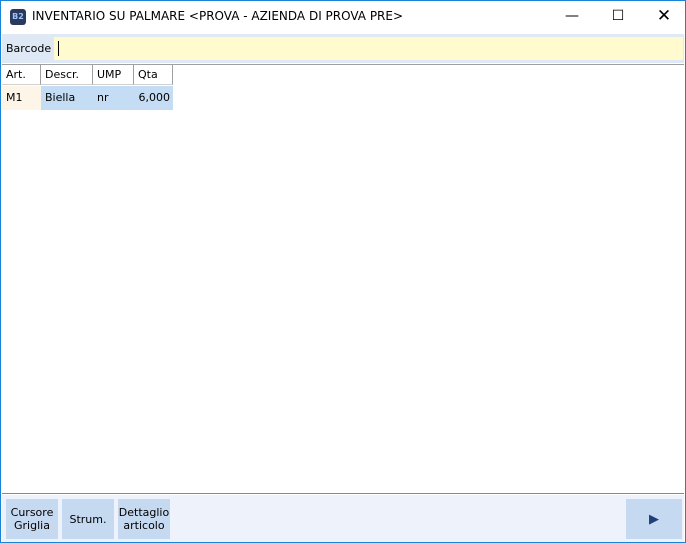 This screenshot has height=543, width=686. Describe the element at coordinates (153, 75) in the screenshot. I see `col-qta: Qta` at that location.